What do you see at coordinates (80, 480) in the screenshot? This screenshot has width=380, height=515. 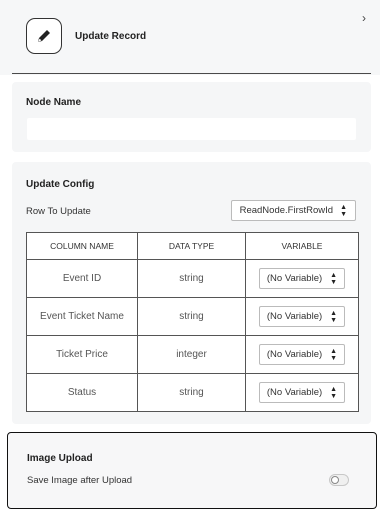 I see `save-image-label: Save Image after Upload` at bounding box center [80, 480].